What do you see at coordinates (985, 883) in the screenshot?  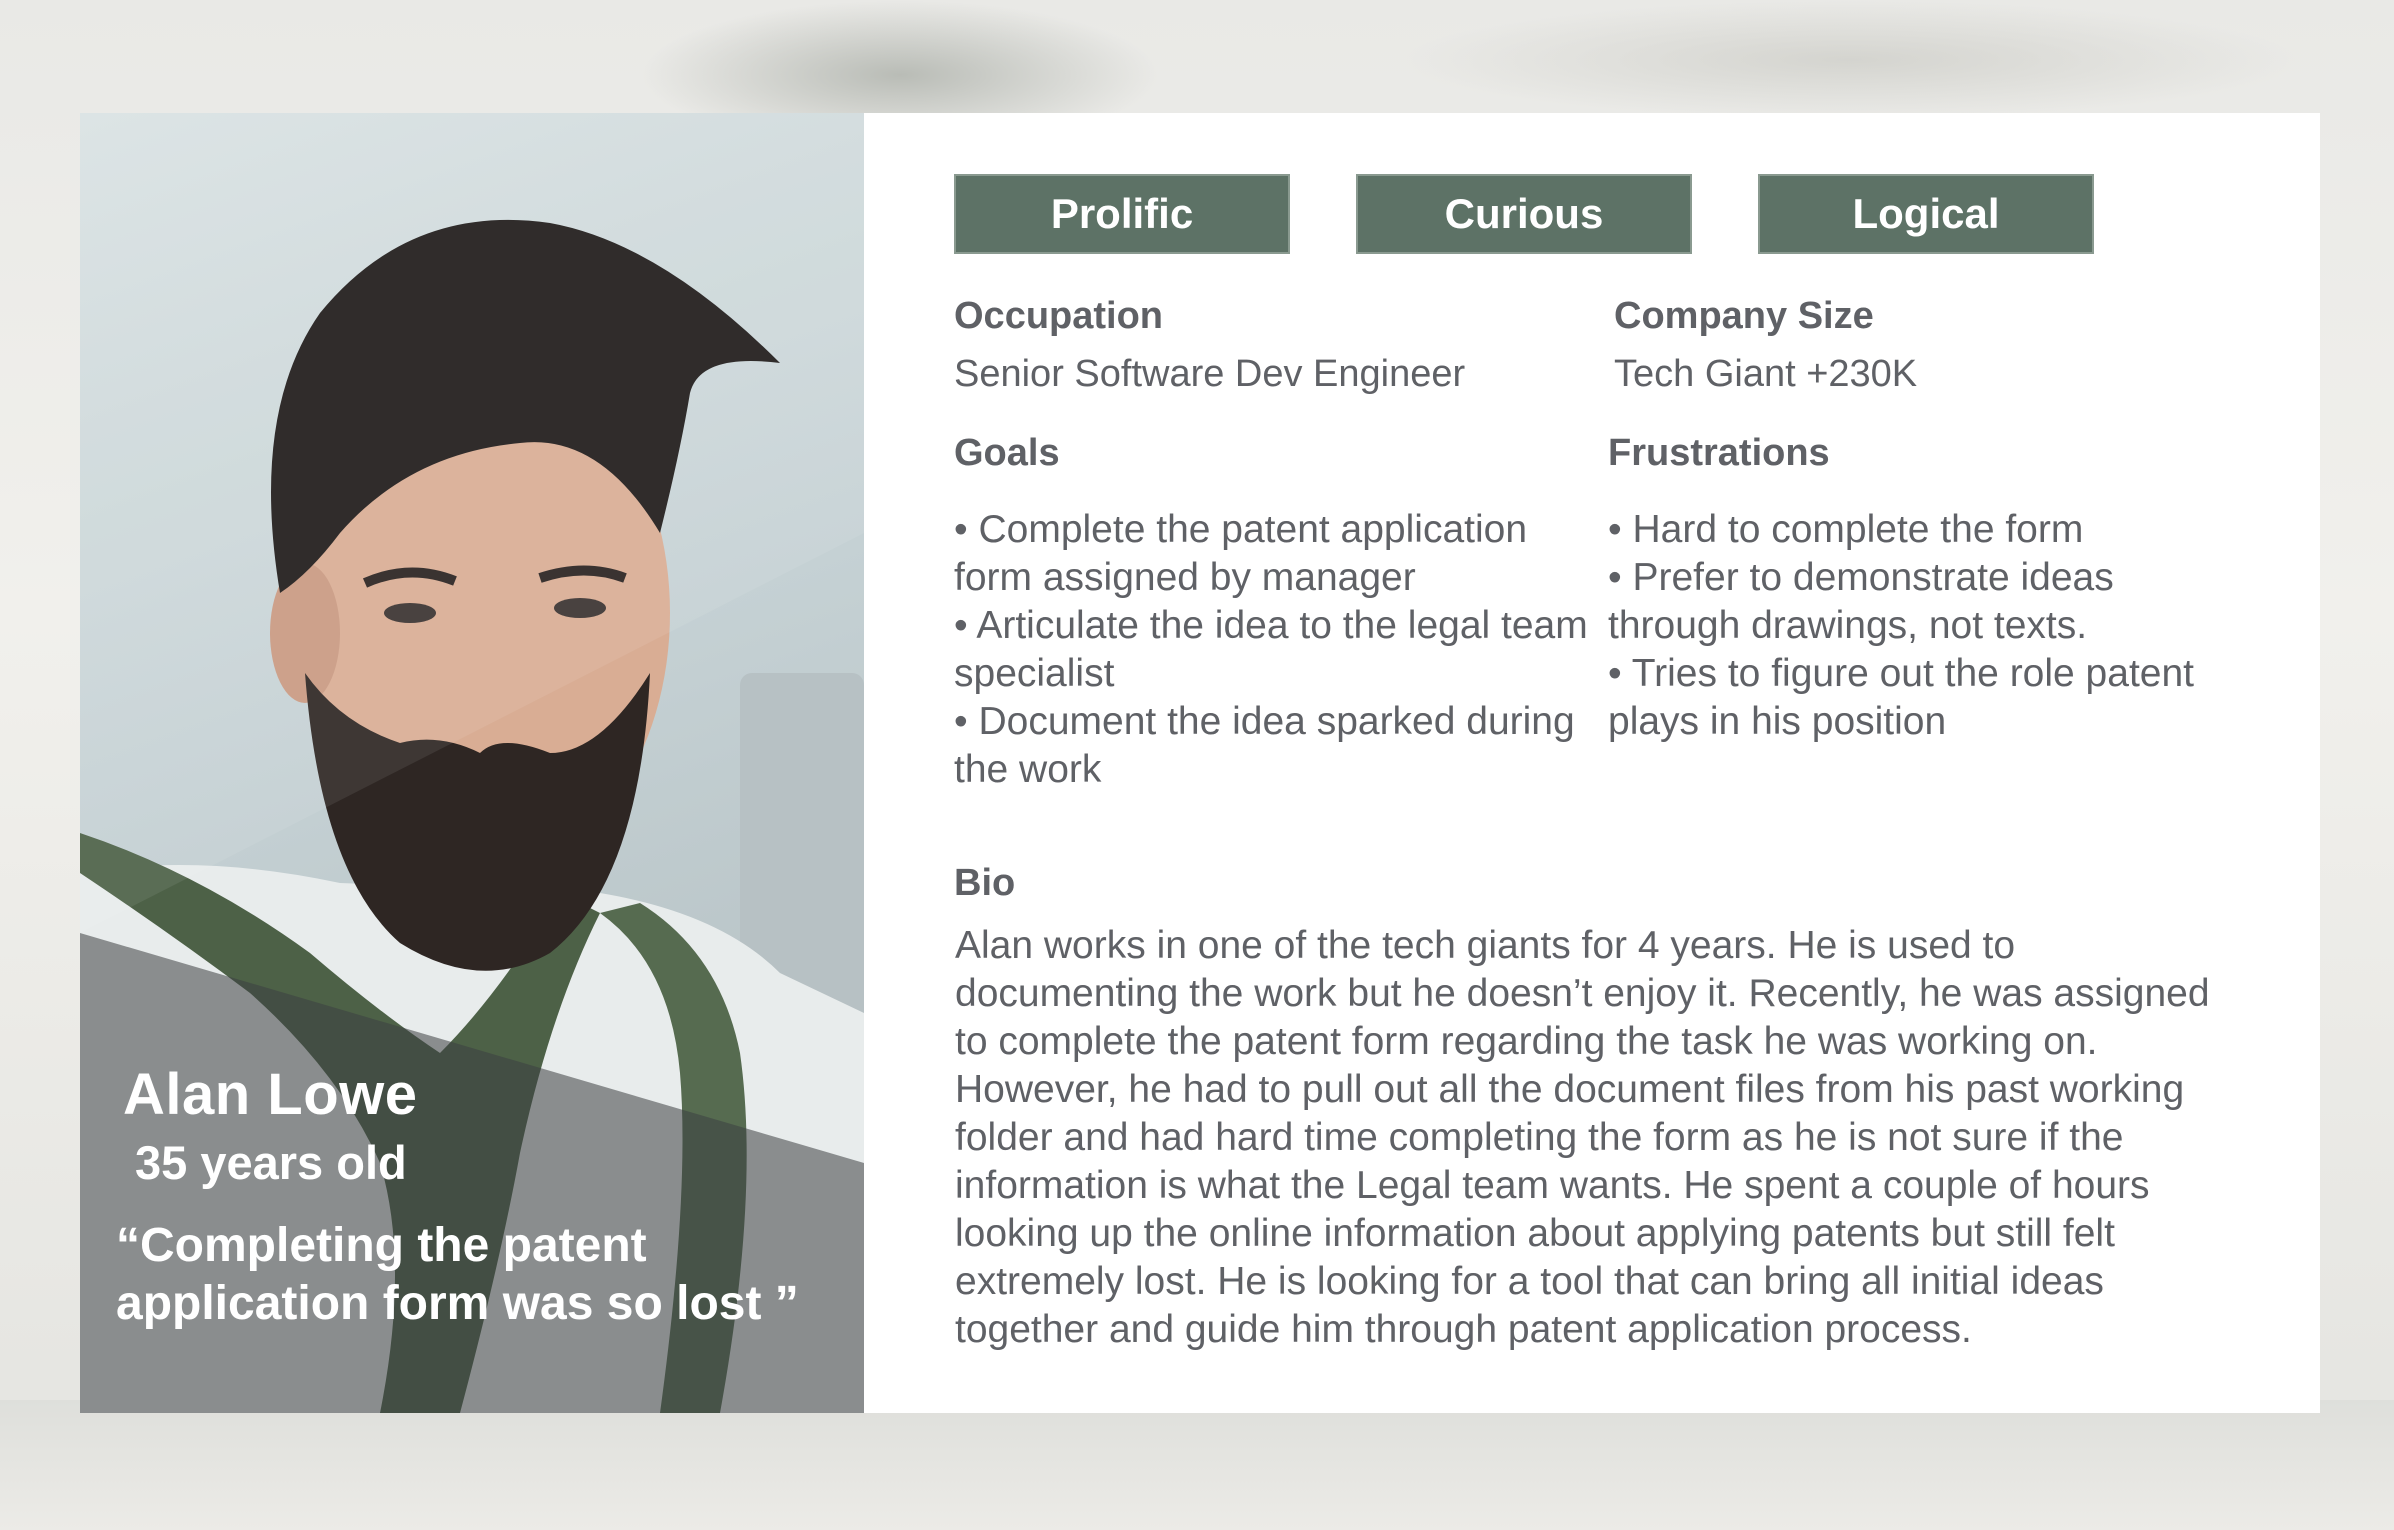 I see `bio-heading: Bio` at bounding box center [985, 883].